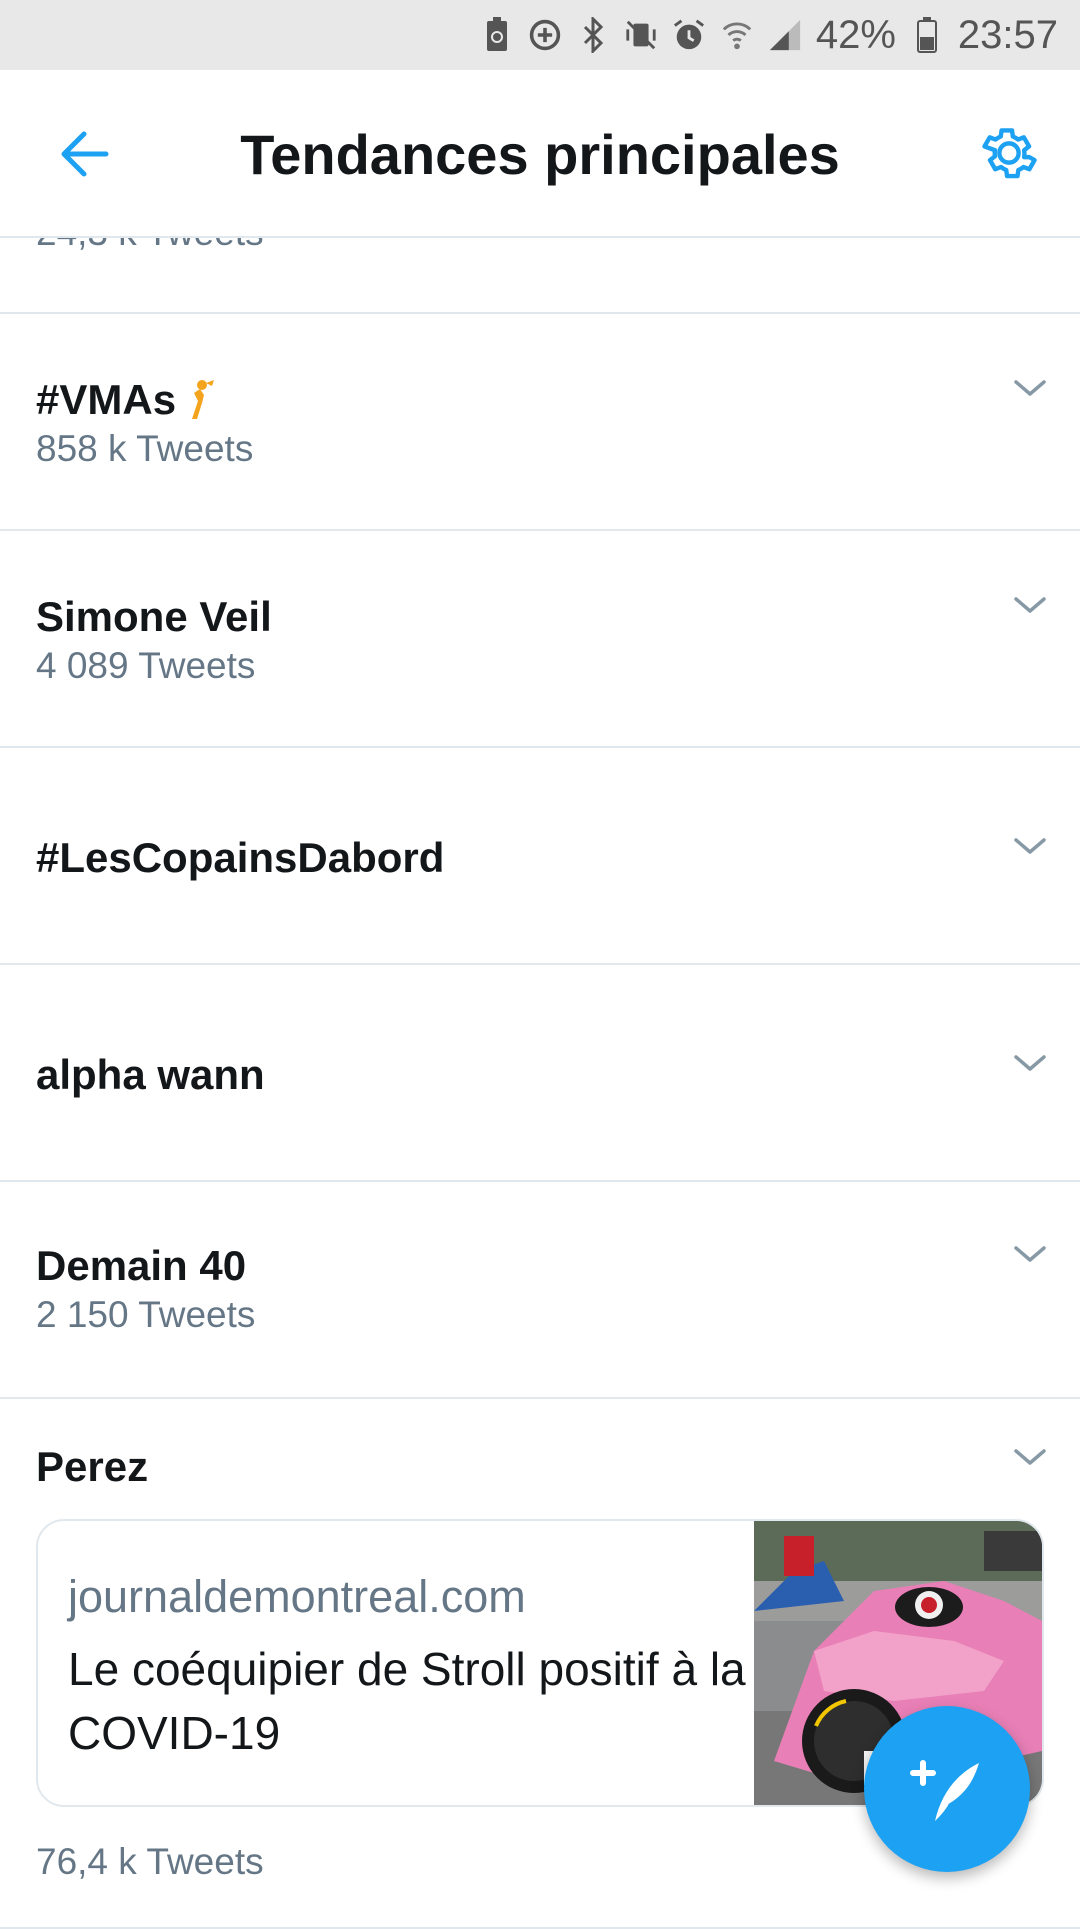 Image resolution: width=1080 pixels, height=1929 pixels. What do you see at coordinates (737, 35) in the screenshot?
I see `wifi-icon` at bounding box center [737, 35].